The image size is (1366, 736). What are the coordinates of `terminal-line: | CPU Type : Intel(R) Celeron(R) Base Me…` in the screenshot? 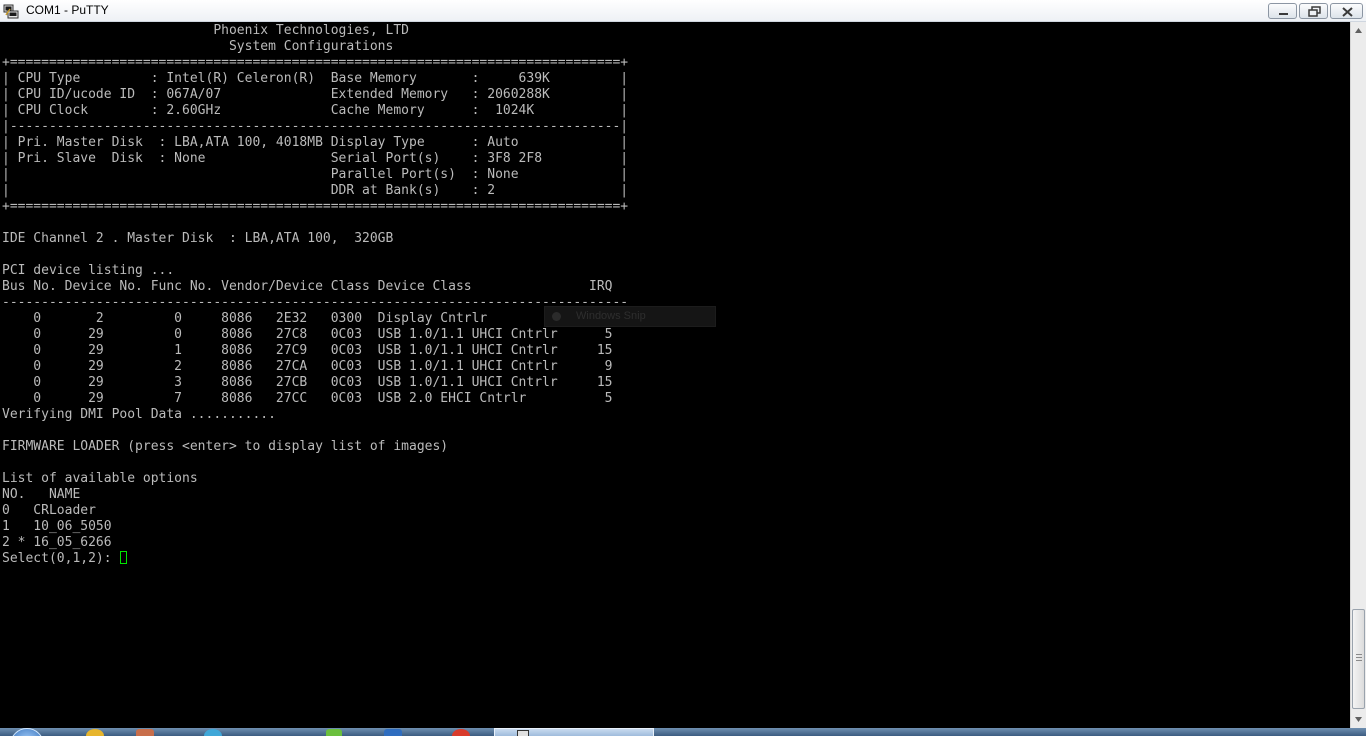 It's located at (315, 78).